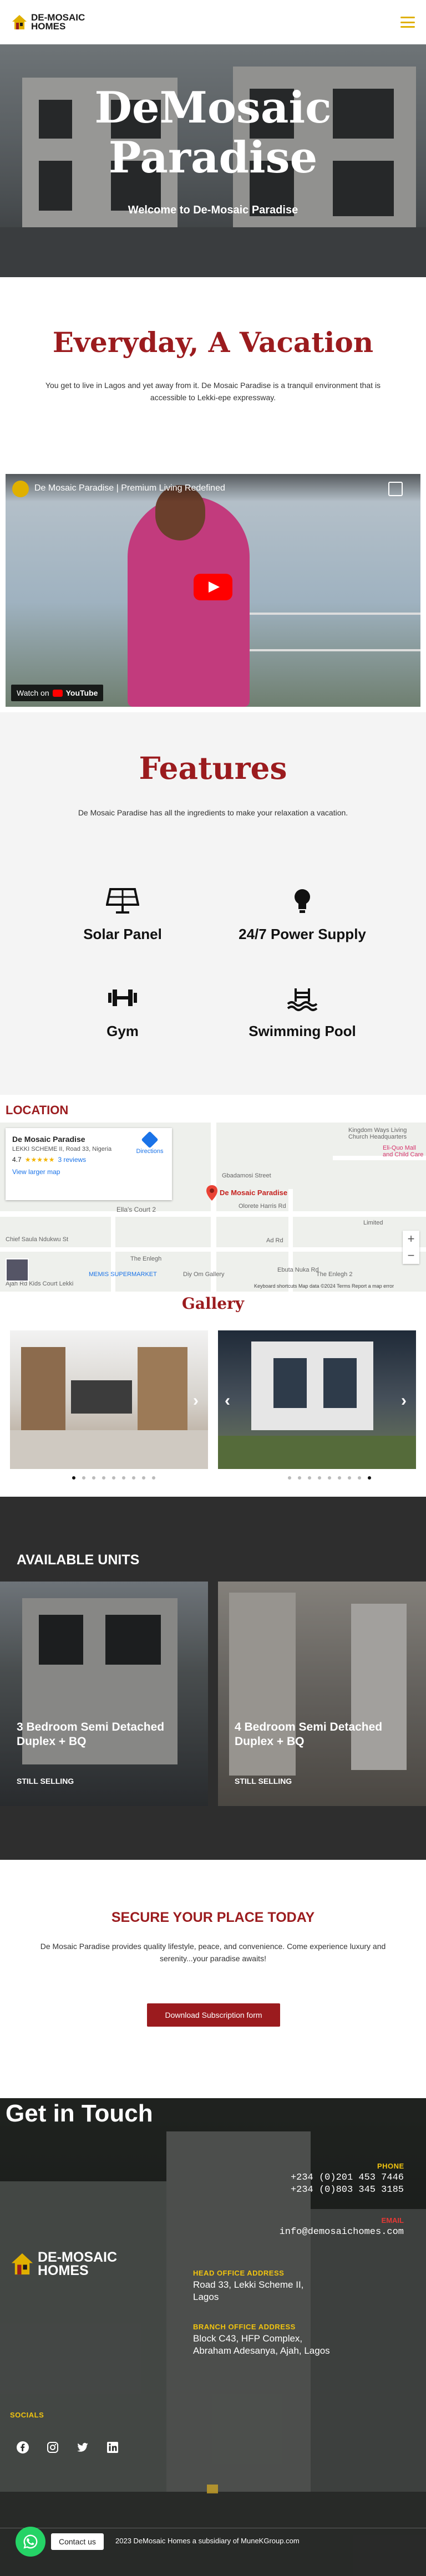 Image resolution: width=426 pixels, height=2576 pixels. I want to click on feature-label: Solar Panel, so click(123, 934).